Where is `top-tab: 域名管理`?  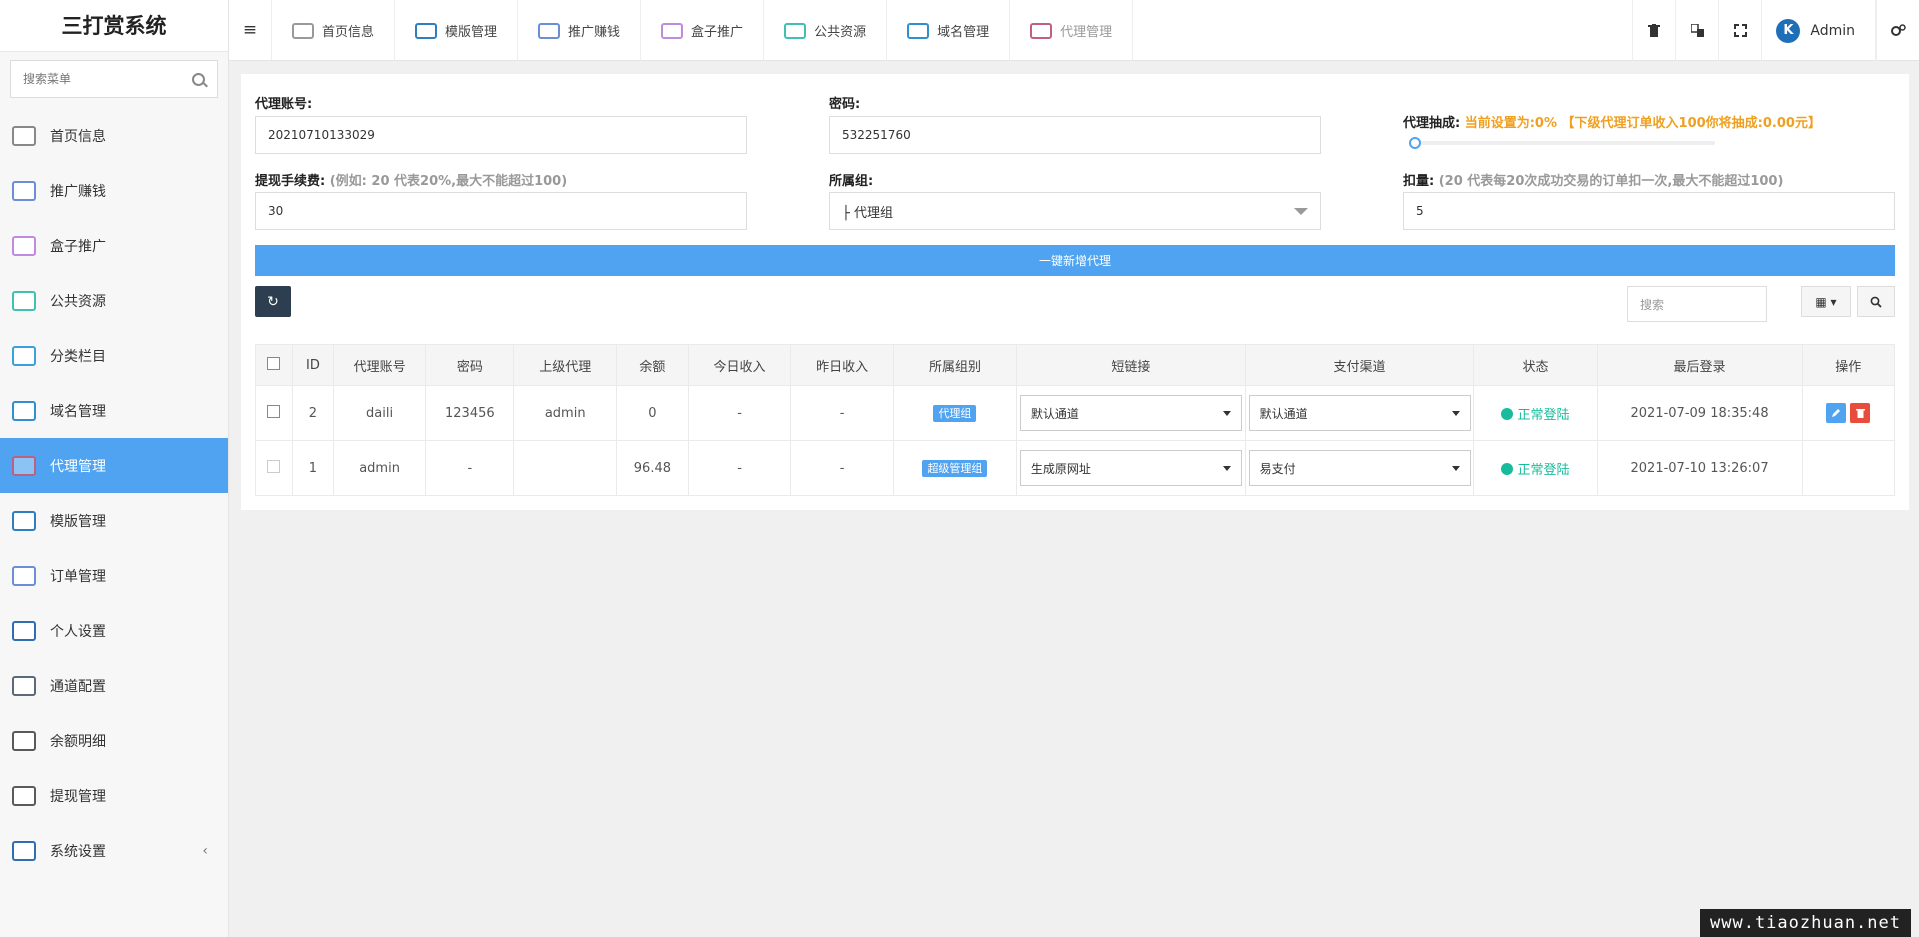
top-tab: 域名管理 is located at coordinates (949, 30).